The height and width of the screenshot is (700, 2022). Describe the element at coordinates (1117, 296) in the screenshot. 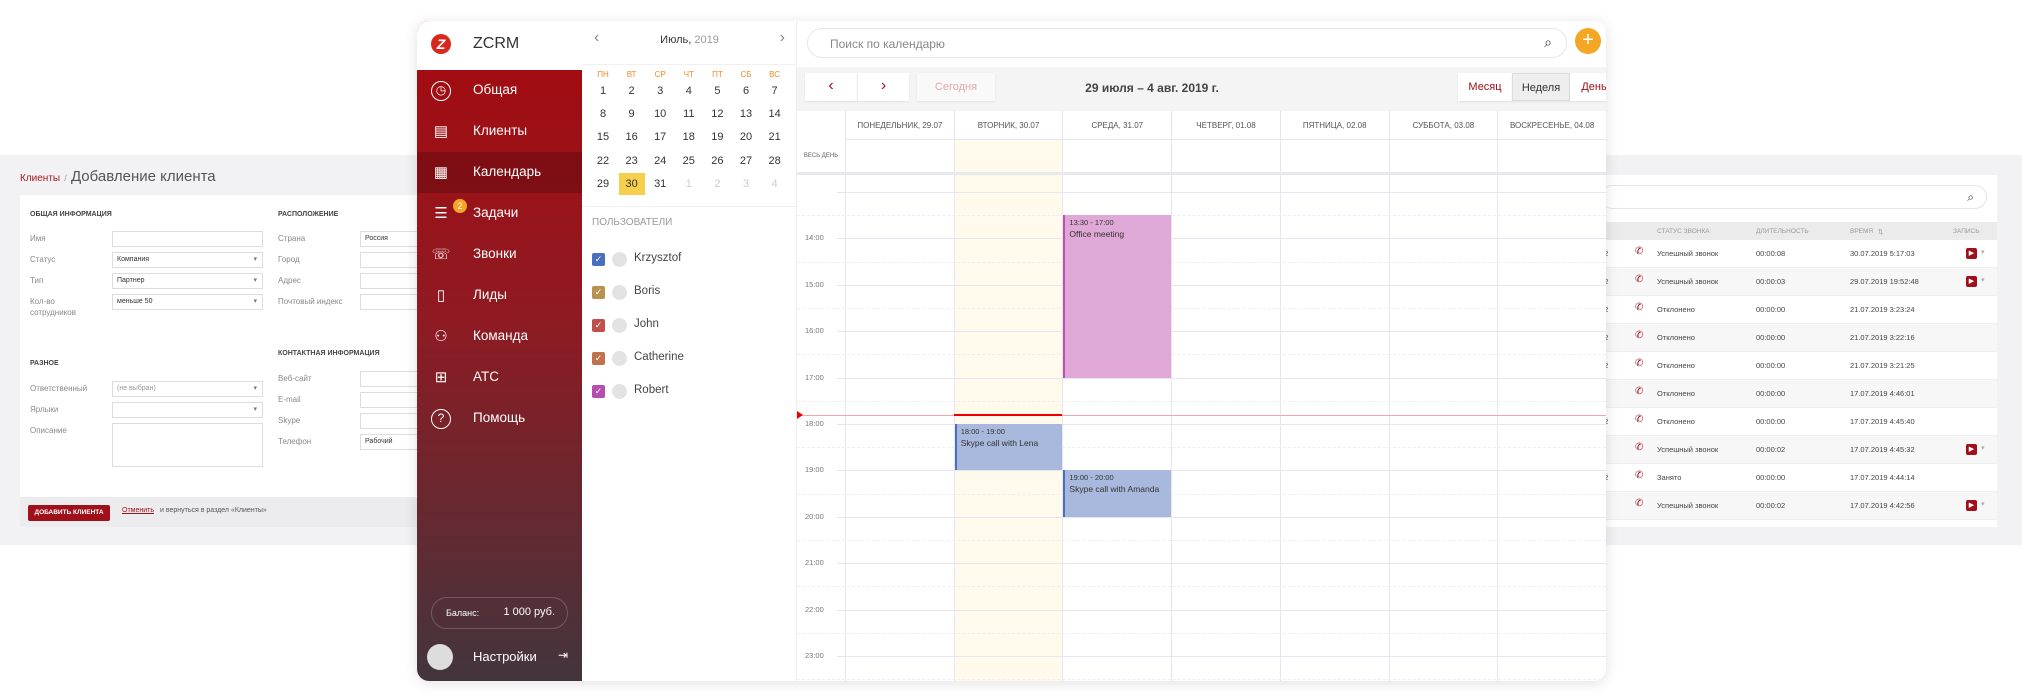

I see `calendar-event: 13:30 - 17:00 Office meeting` at that location.